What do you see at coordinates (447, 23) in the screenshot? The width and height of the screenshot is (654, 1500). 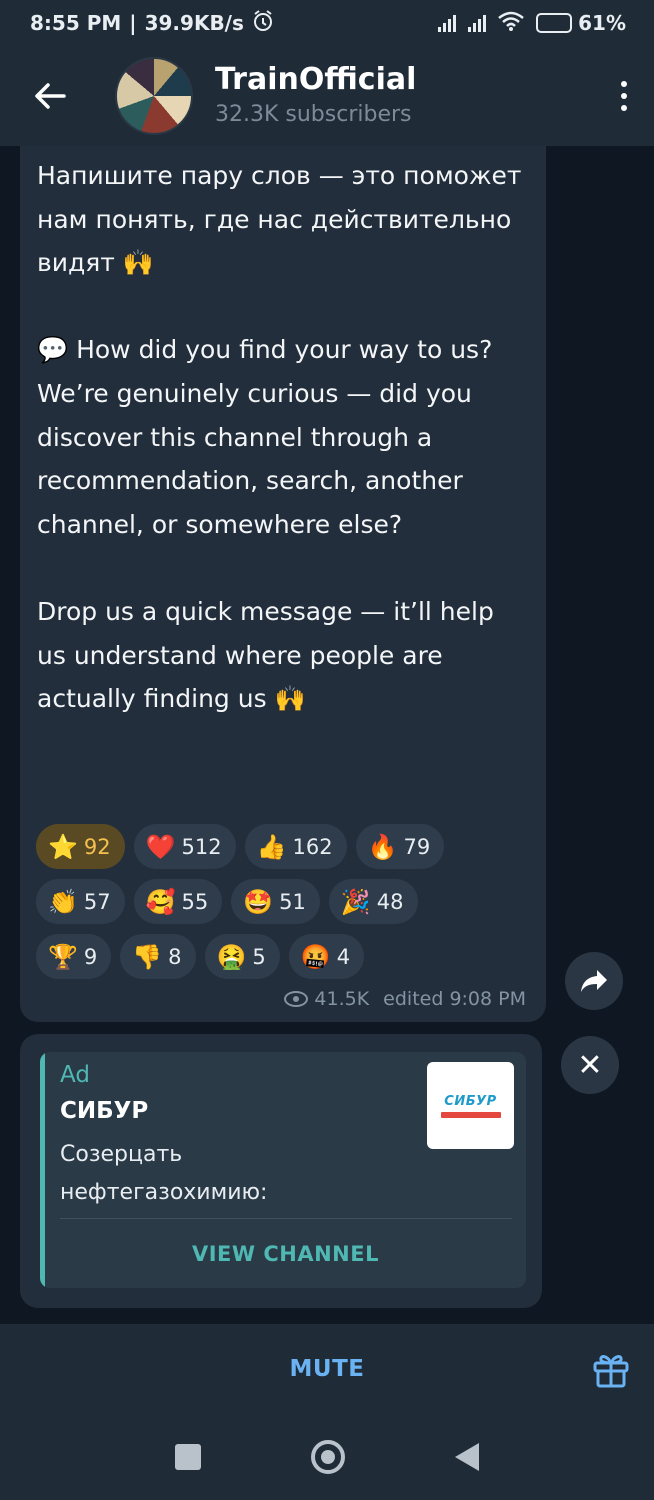 I see `signal-icon` at bounding box center [447, 23].